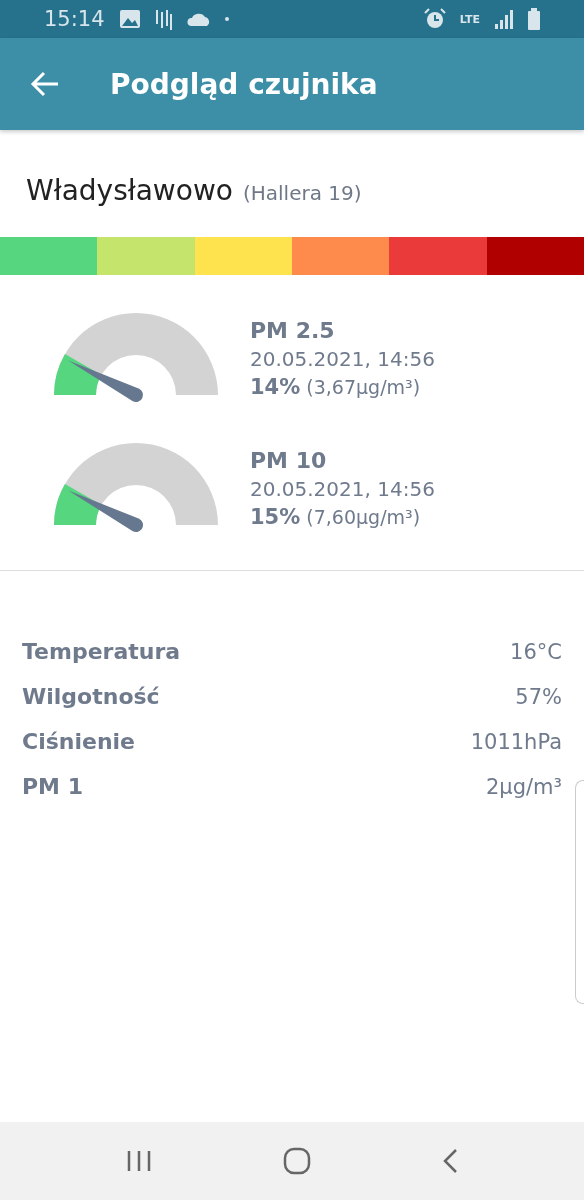  Describe the element at coordinates (129, 19) in the screenshot. I see `image-icon` at that location.